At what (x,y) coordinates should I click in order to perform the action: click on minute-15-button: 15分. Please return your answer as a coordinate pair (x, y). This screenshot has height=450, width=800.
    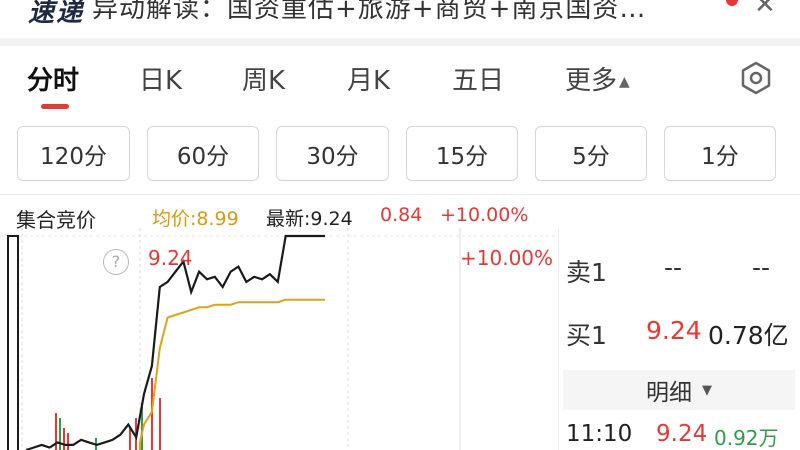
    Looking at the image, I should click on (462, 153).